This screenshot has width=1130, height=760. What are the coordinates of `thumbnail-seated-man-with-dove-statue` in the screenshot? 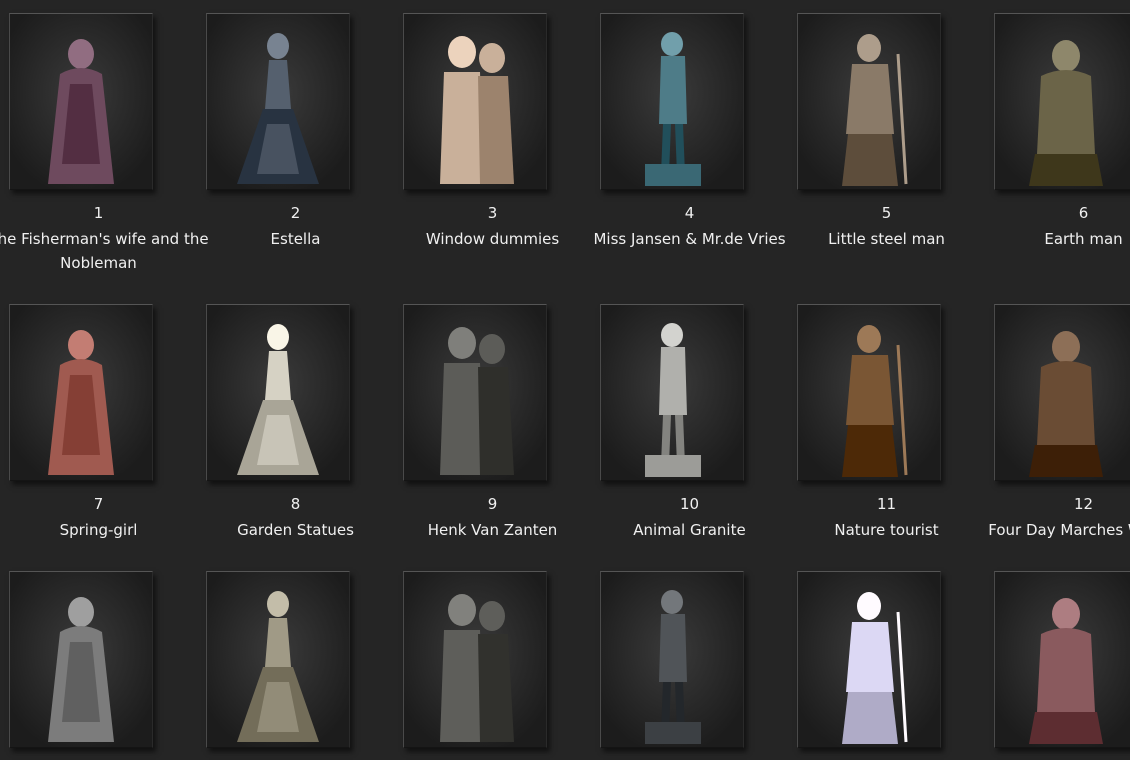 It's located at (278, 659).